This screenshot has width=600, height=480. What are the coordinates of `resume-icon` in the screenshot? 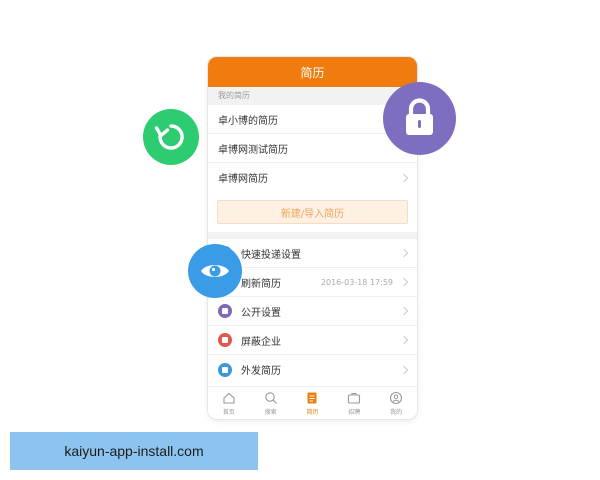 It's located at (312, 397).